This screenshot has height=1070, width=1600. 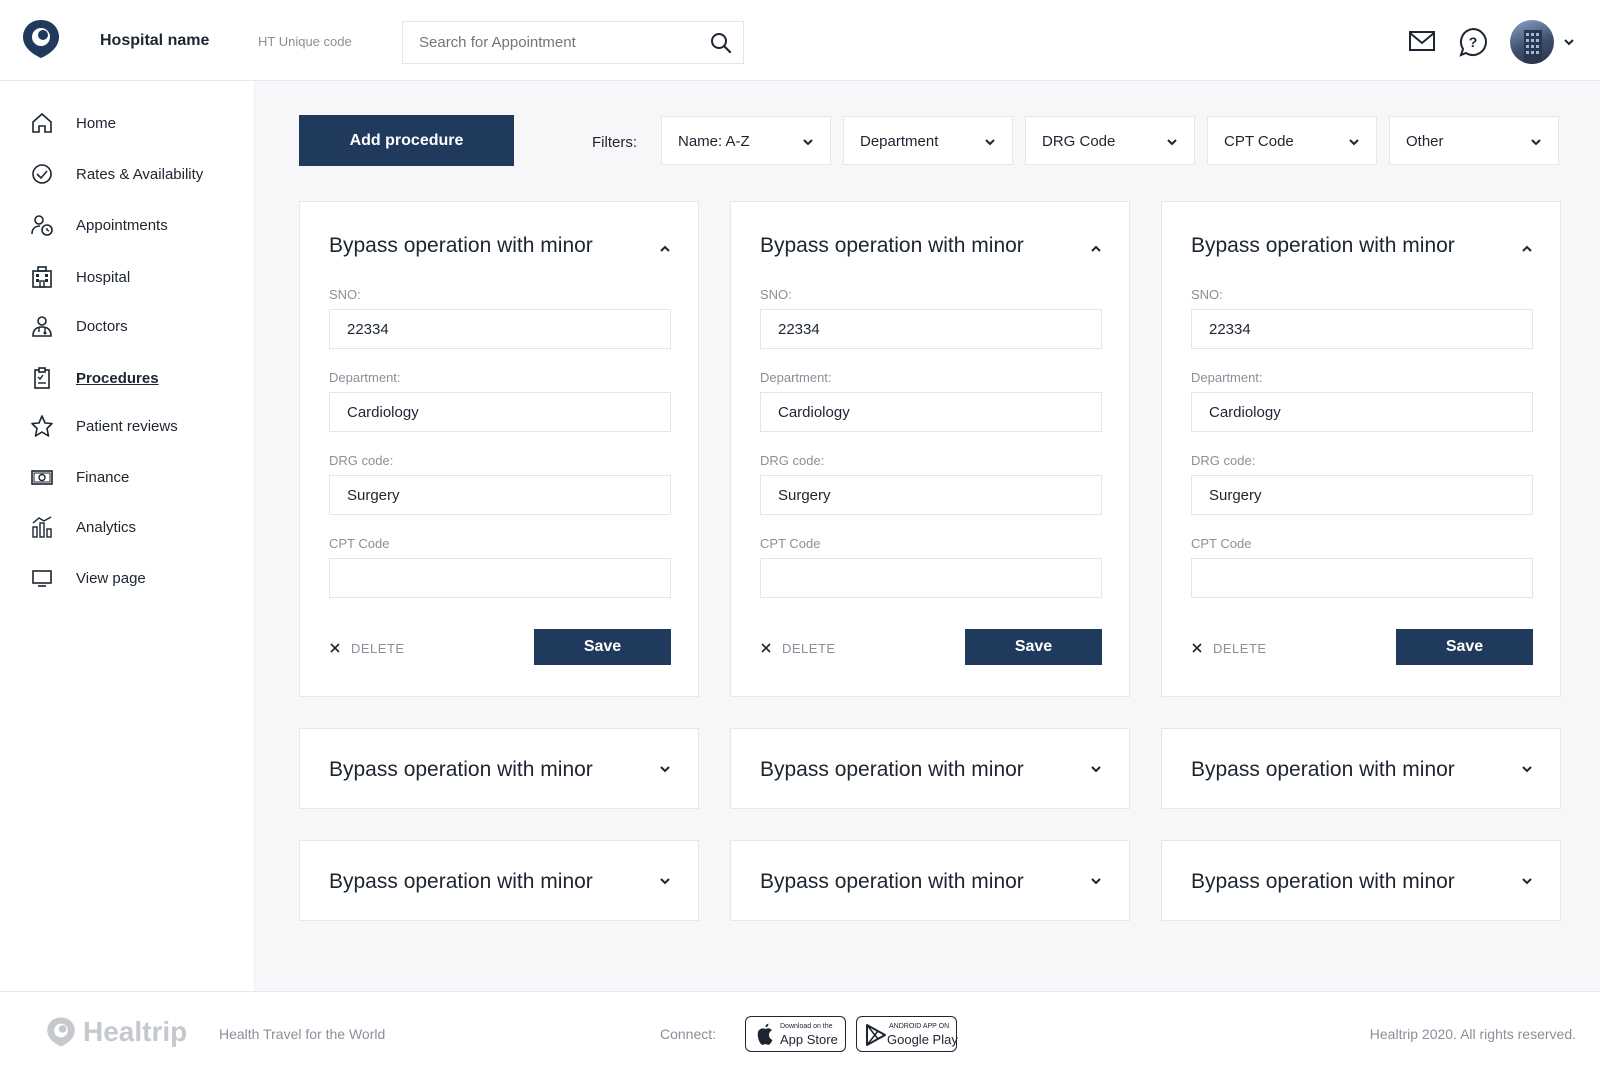 What do you see at coordinates (1259, 141) in the screenshot?
I see `filter-value: CPT Code` at bounding box center [1259, 141].